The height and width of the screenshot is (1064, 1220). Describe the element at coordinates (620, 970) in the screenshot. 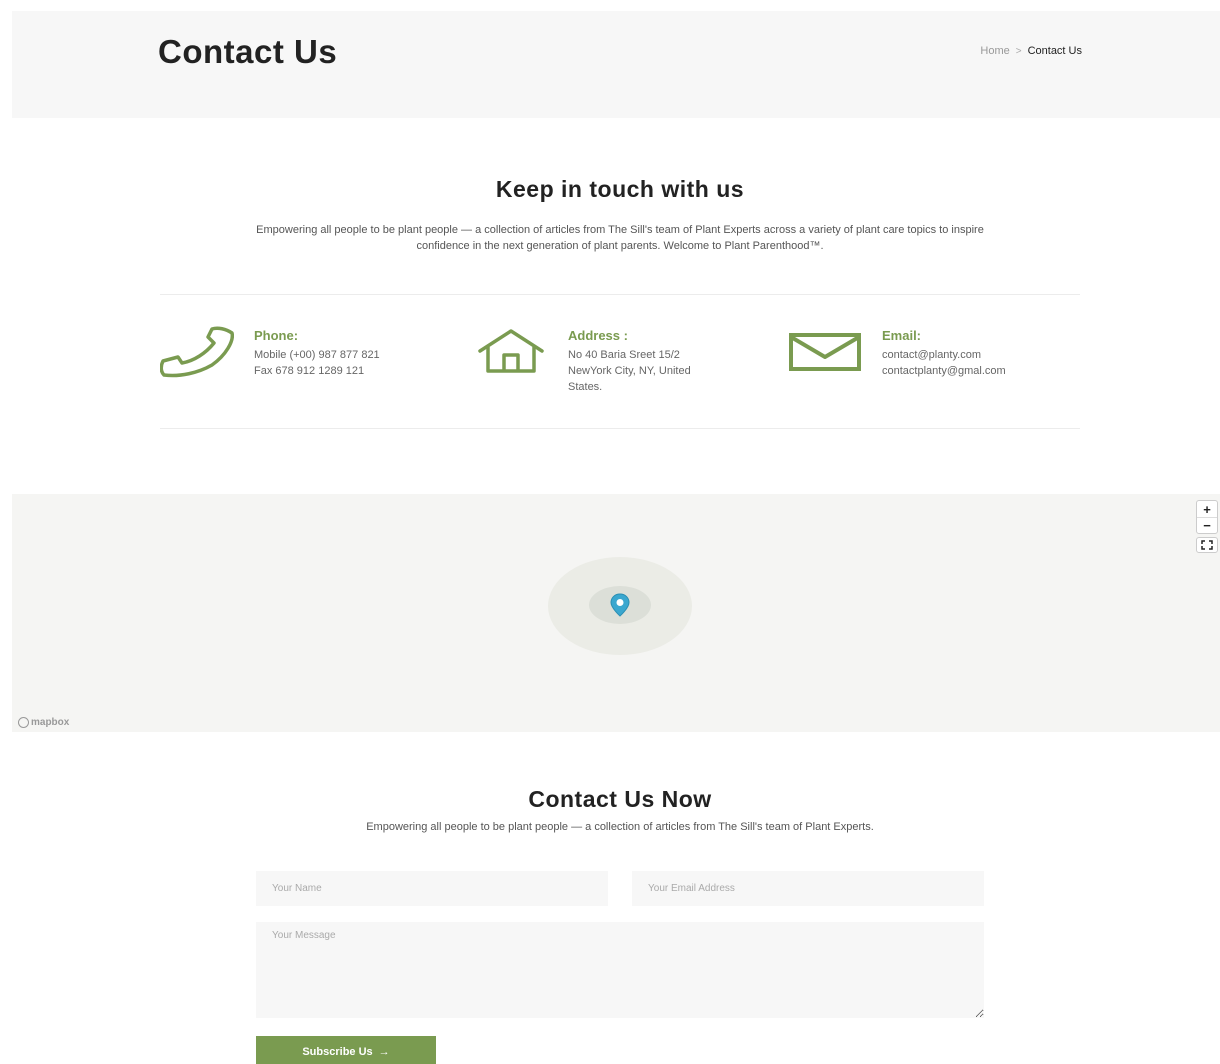

I see `message-textarea` at that location.